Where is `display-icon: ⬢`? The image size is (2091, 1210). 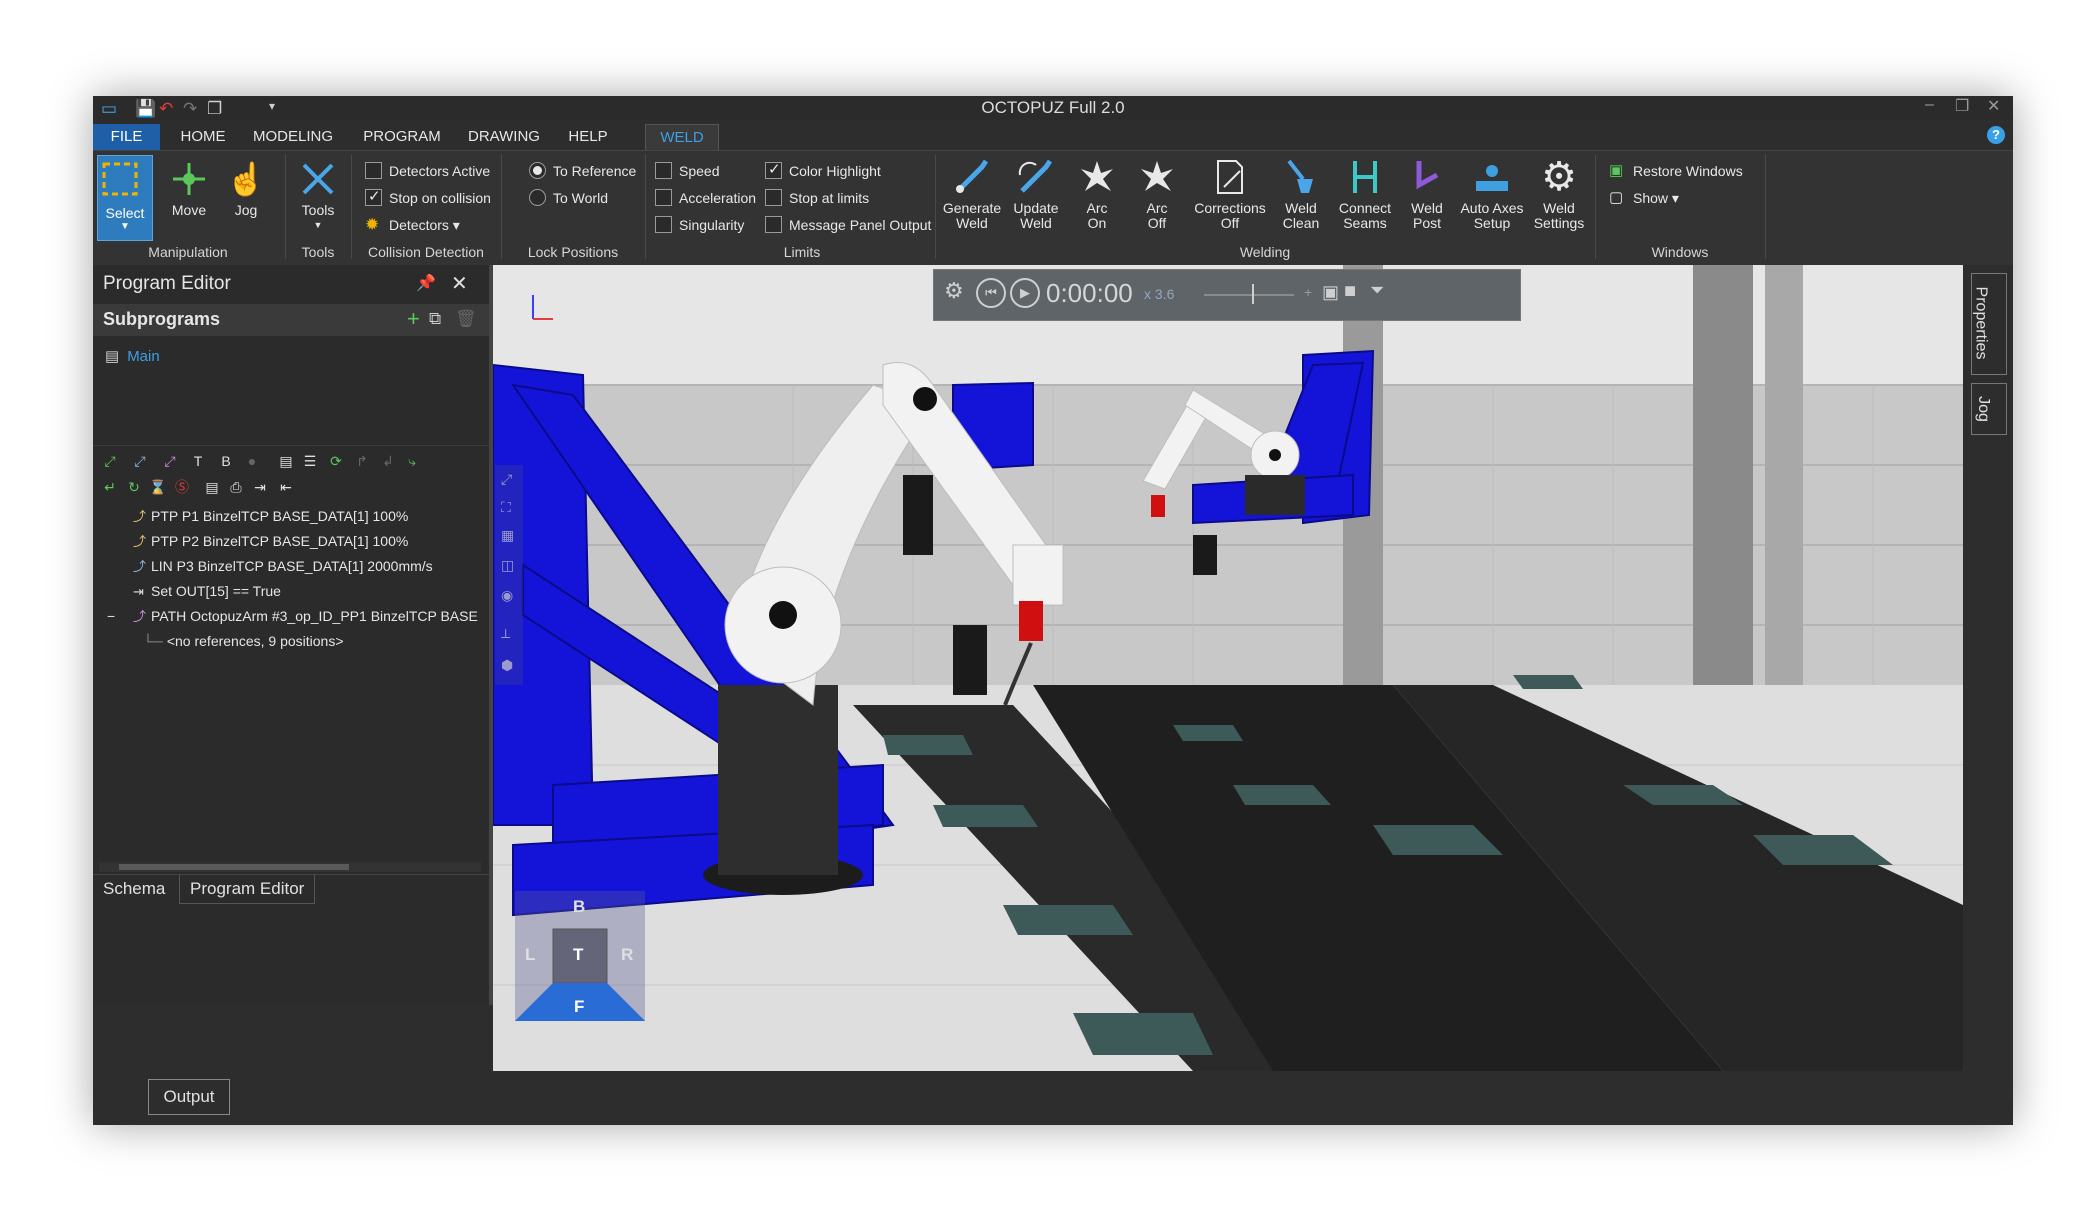
display-icon: ⬢ is located at coordinates (507, 665).